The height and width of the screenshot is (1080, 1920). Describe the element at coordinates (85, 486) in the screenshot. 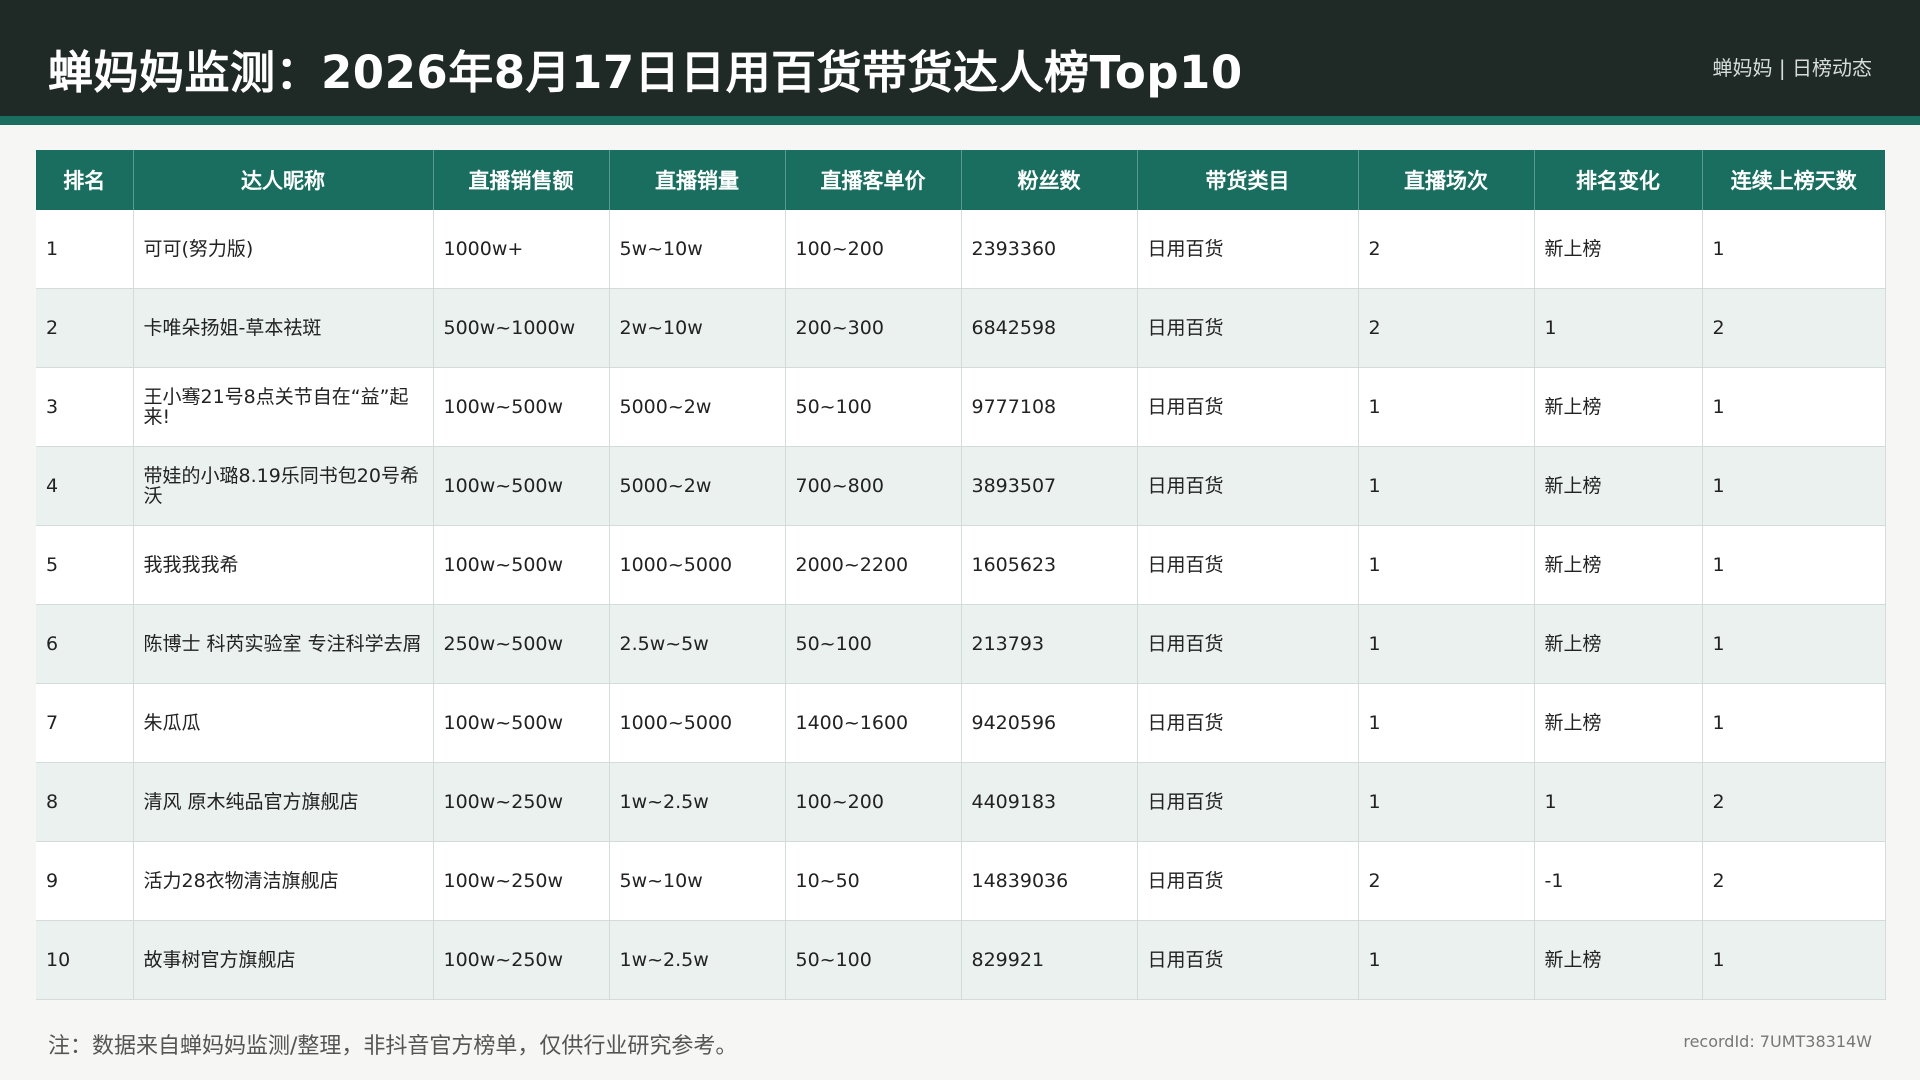

I see `cell-rank: 4` at that location.